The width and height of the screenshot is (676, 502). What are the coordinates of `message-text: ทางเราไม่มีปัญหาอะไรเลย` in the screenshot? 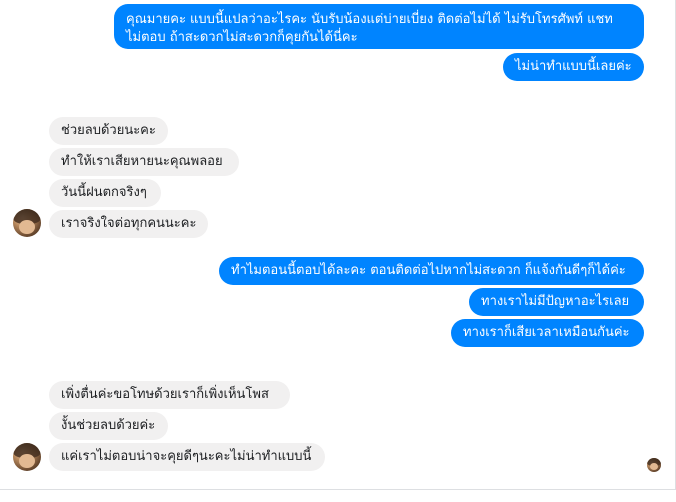 It's located at (555, 301).